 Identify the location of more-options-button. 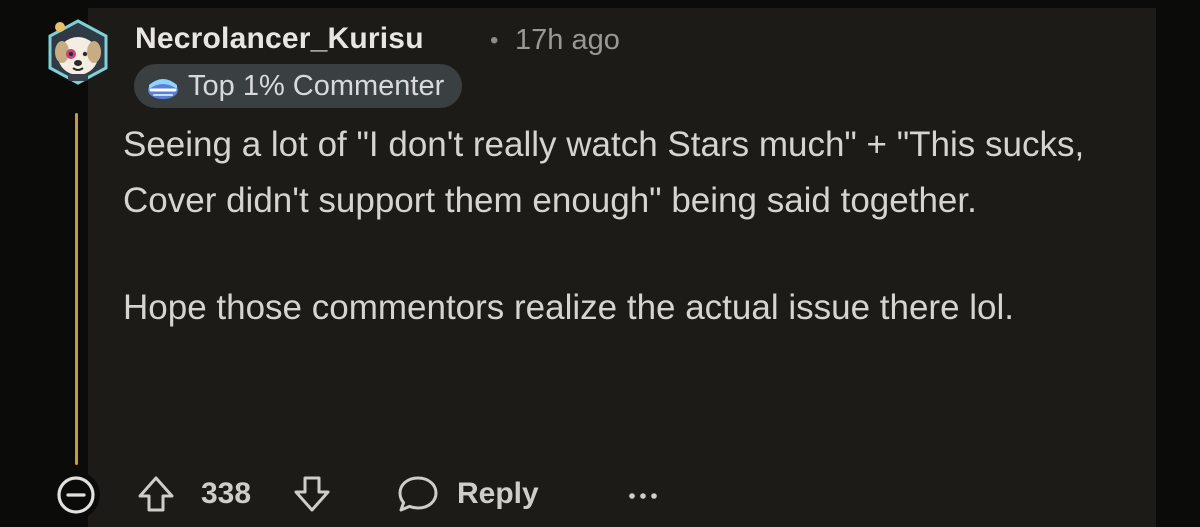
(643, 494).